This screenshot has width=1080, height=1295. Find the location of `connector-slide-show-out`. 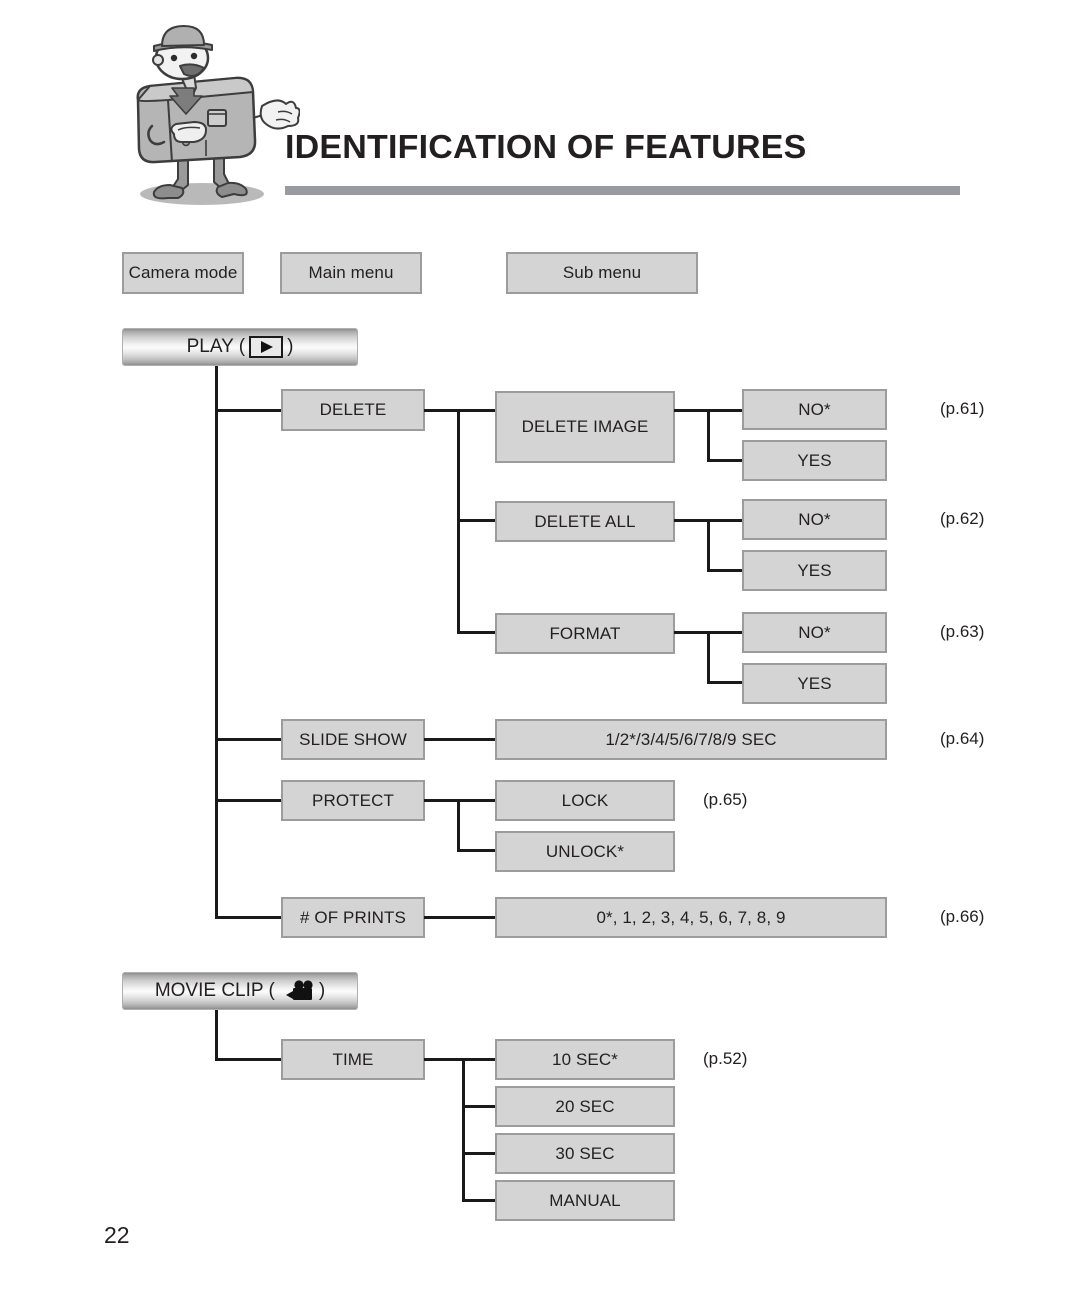

connector-slide-show-out is located at coordinates (460, 739).